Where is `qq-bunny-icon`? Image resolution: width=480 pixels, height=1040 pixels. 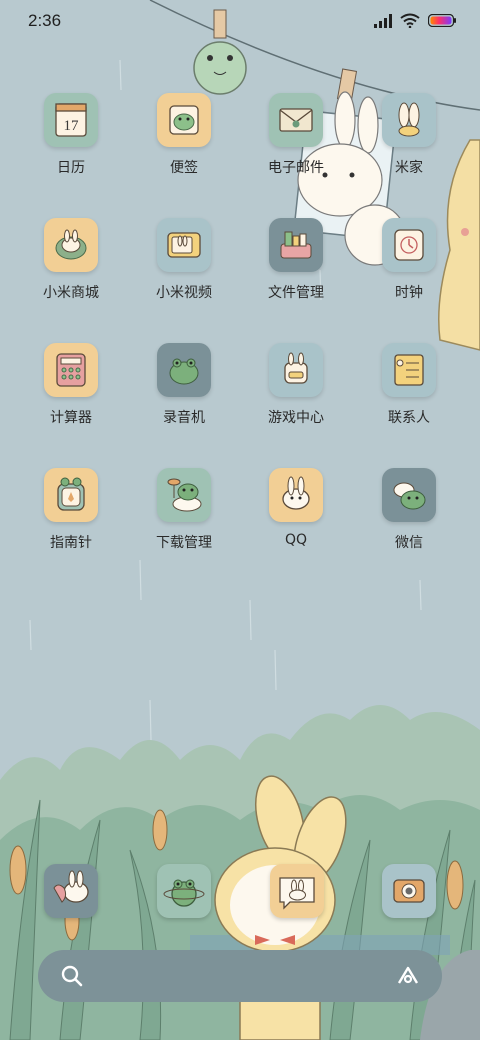 qq-bunny-icon is located at coordinates (296, 495).